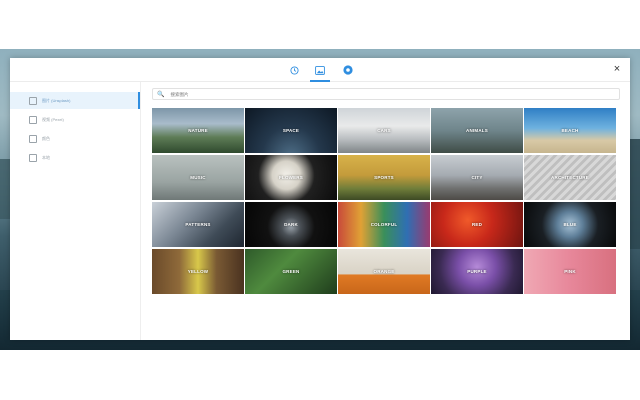 The height and width of the screenshot is (400, 640). I want to click on category-label: COLORFUL, so click(384, 224).